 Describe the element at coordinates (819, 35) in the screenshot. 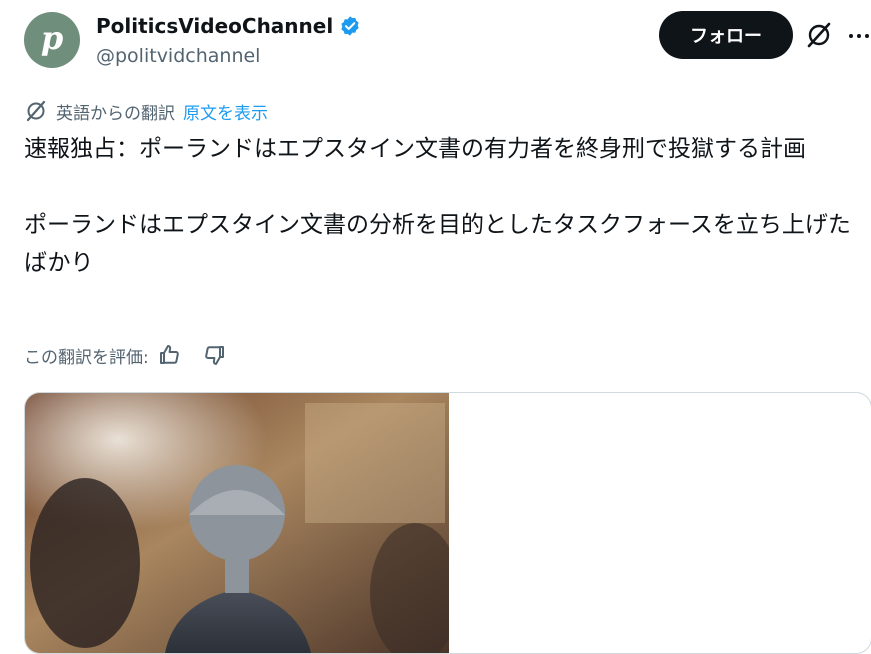

I see `grok-icon` at that location.